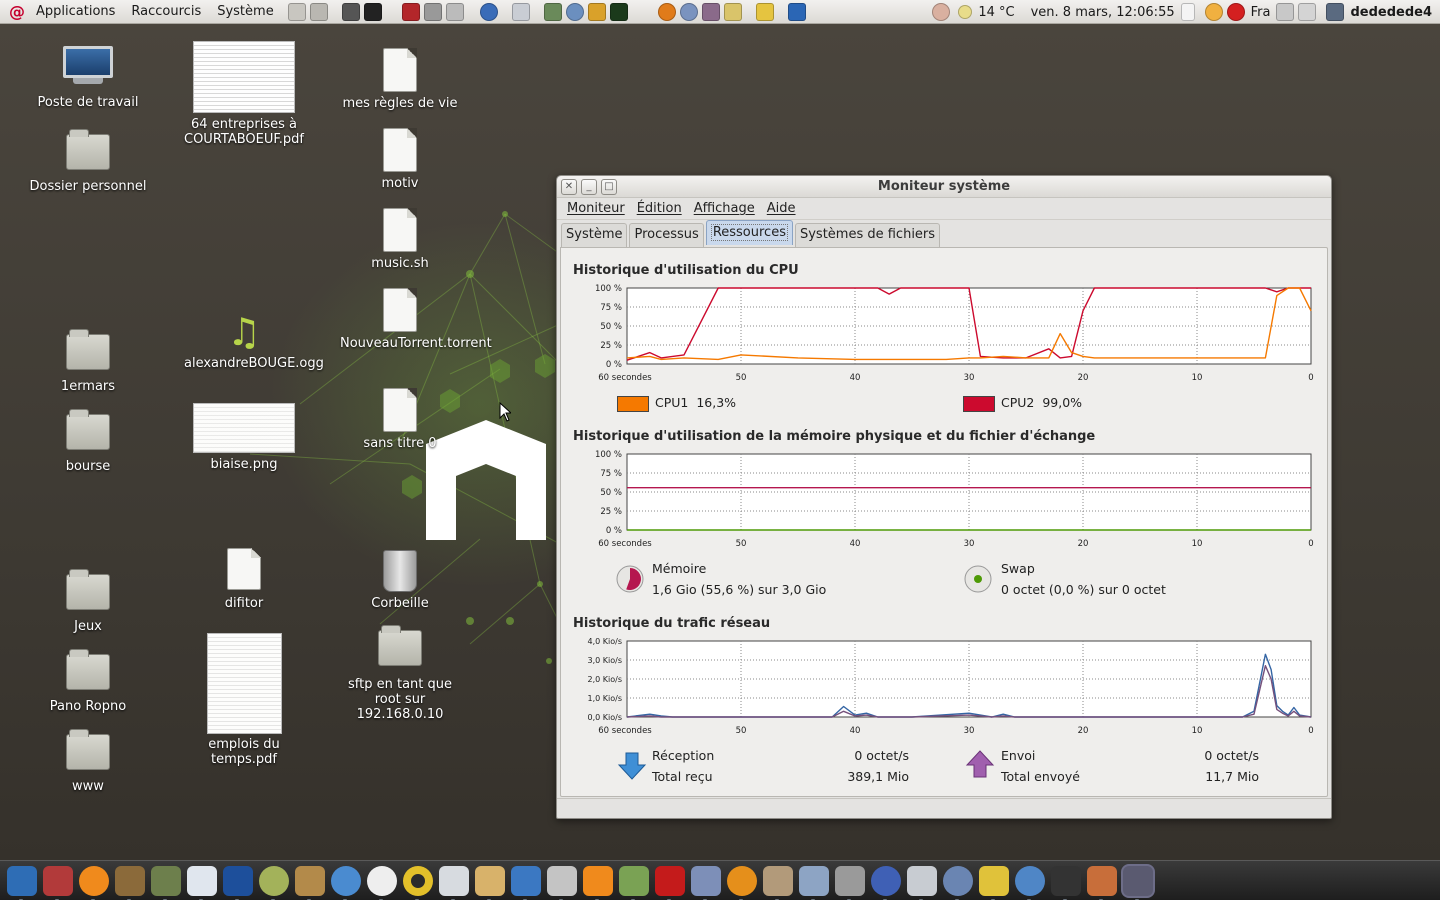 The height and width of the screenshot is (900, 1440). Describe the element at coordinates (488, 11) in the screenshot. I see `browser-launcher-icon` at that location.